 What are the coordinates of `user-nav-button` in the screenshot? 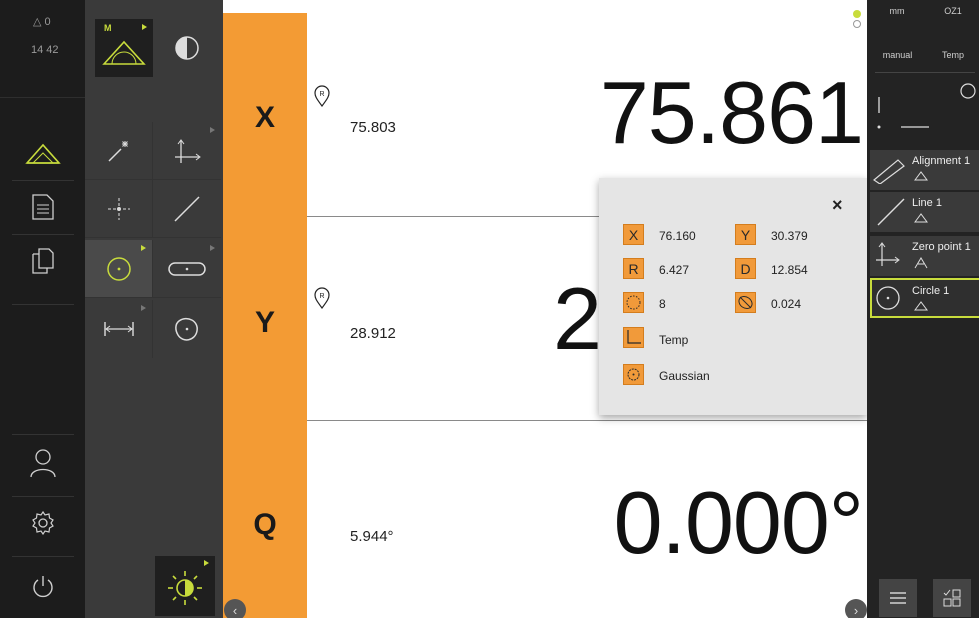 It's located at (42, 463).